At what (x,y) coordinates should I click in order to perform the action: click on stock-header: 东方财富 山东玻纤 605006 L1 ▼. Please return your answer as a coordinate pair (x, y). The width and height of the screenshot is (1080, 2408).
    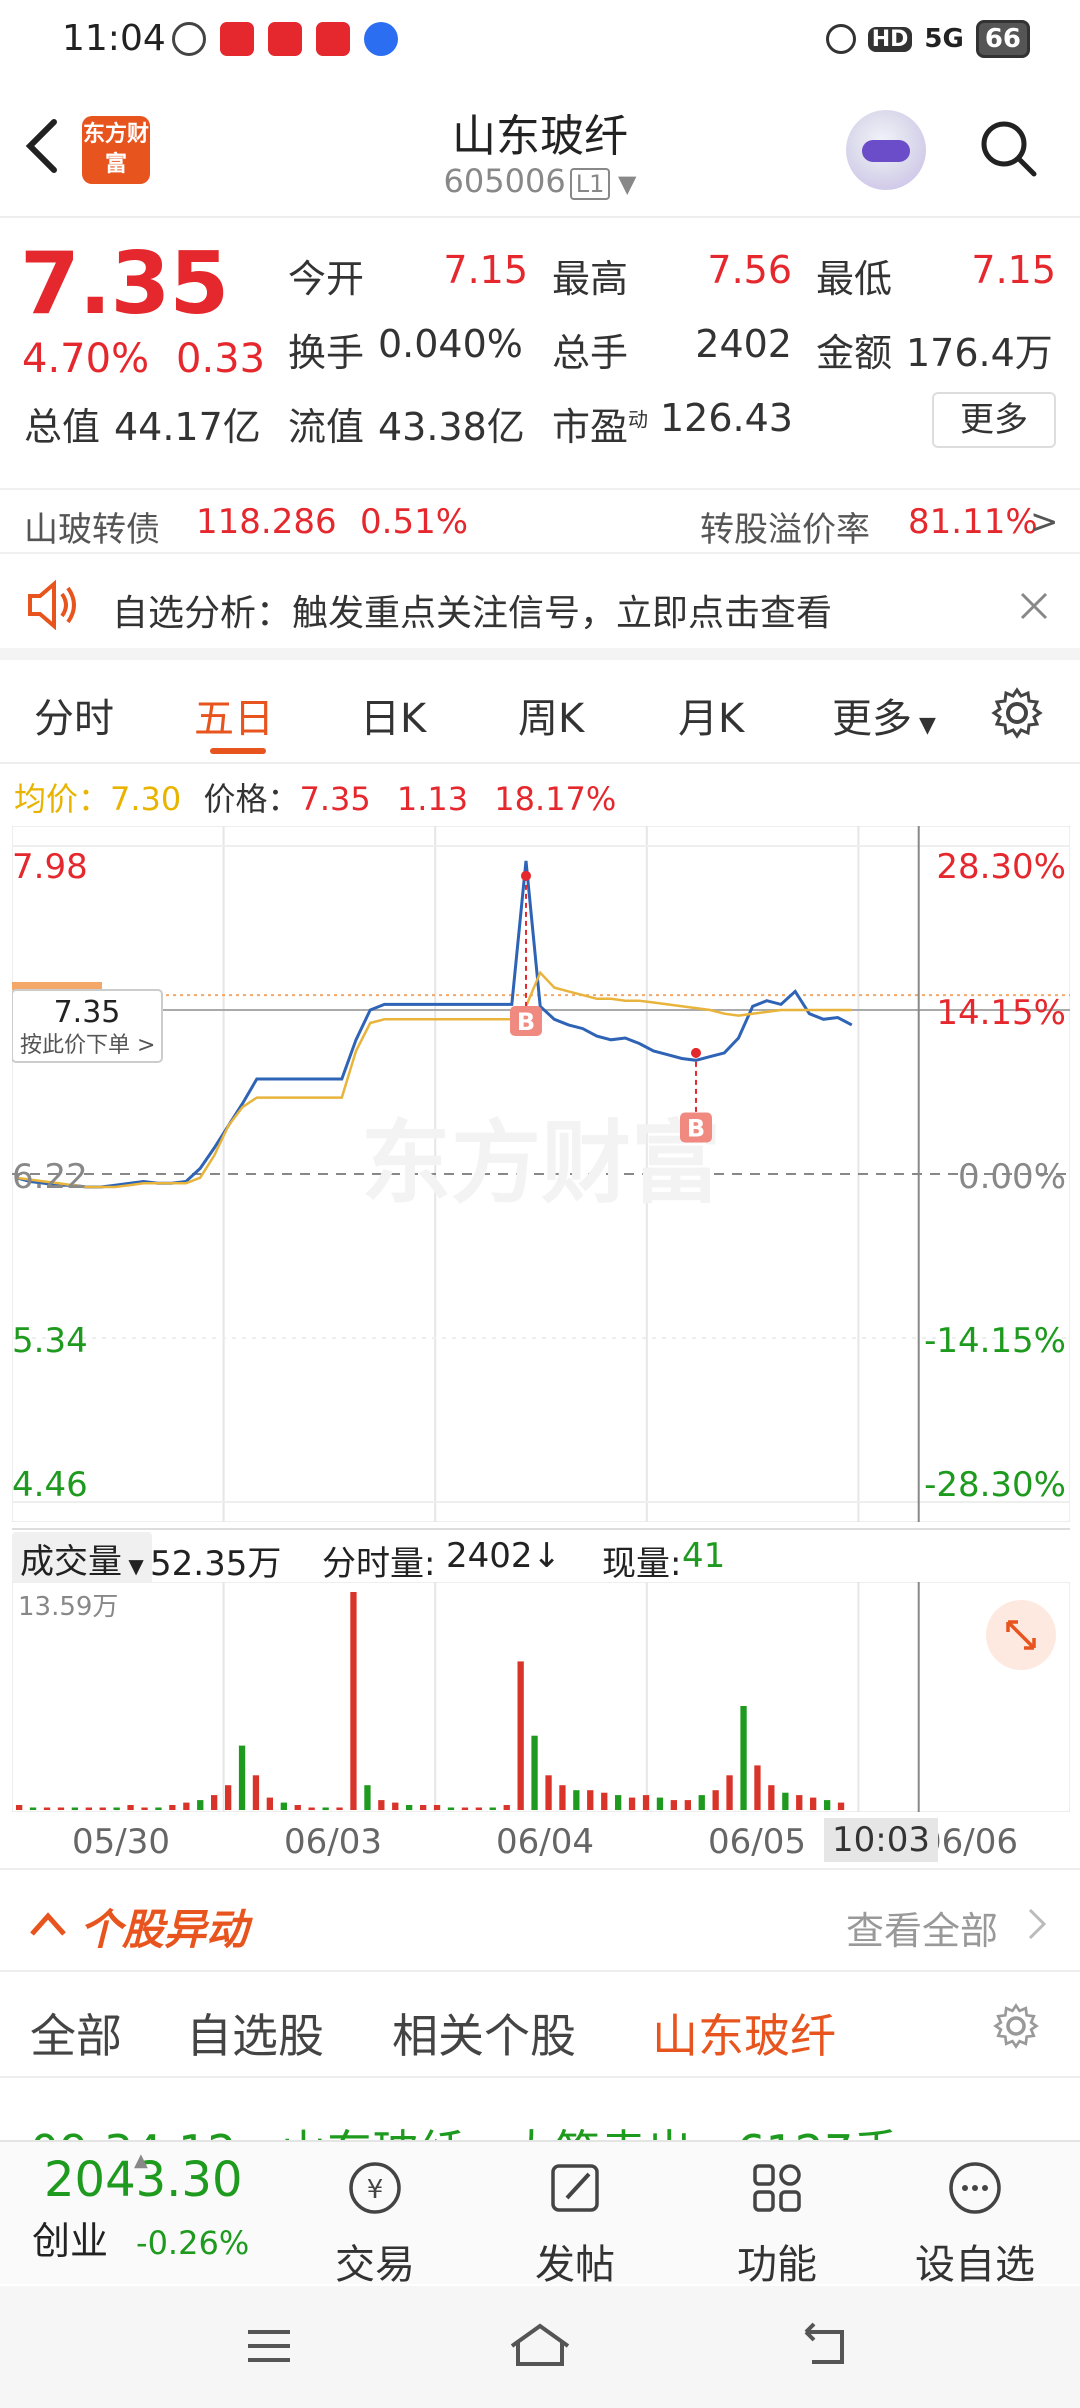
    Looking at the image, I should click on (540, 152).